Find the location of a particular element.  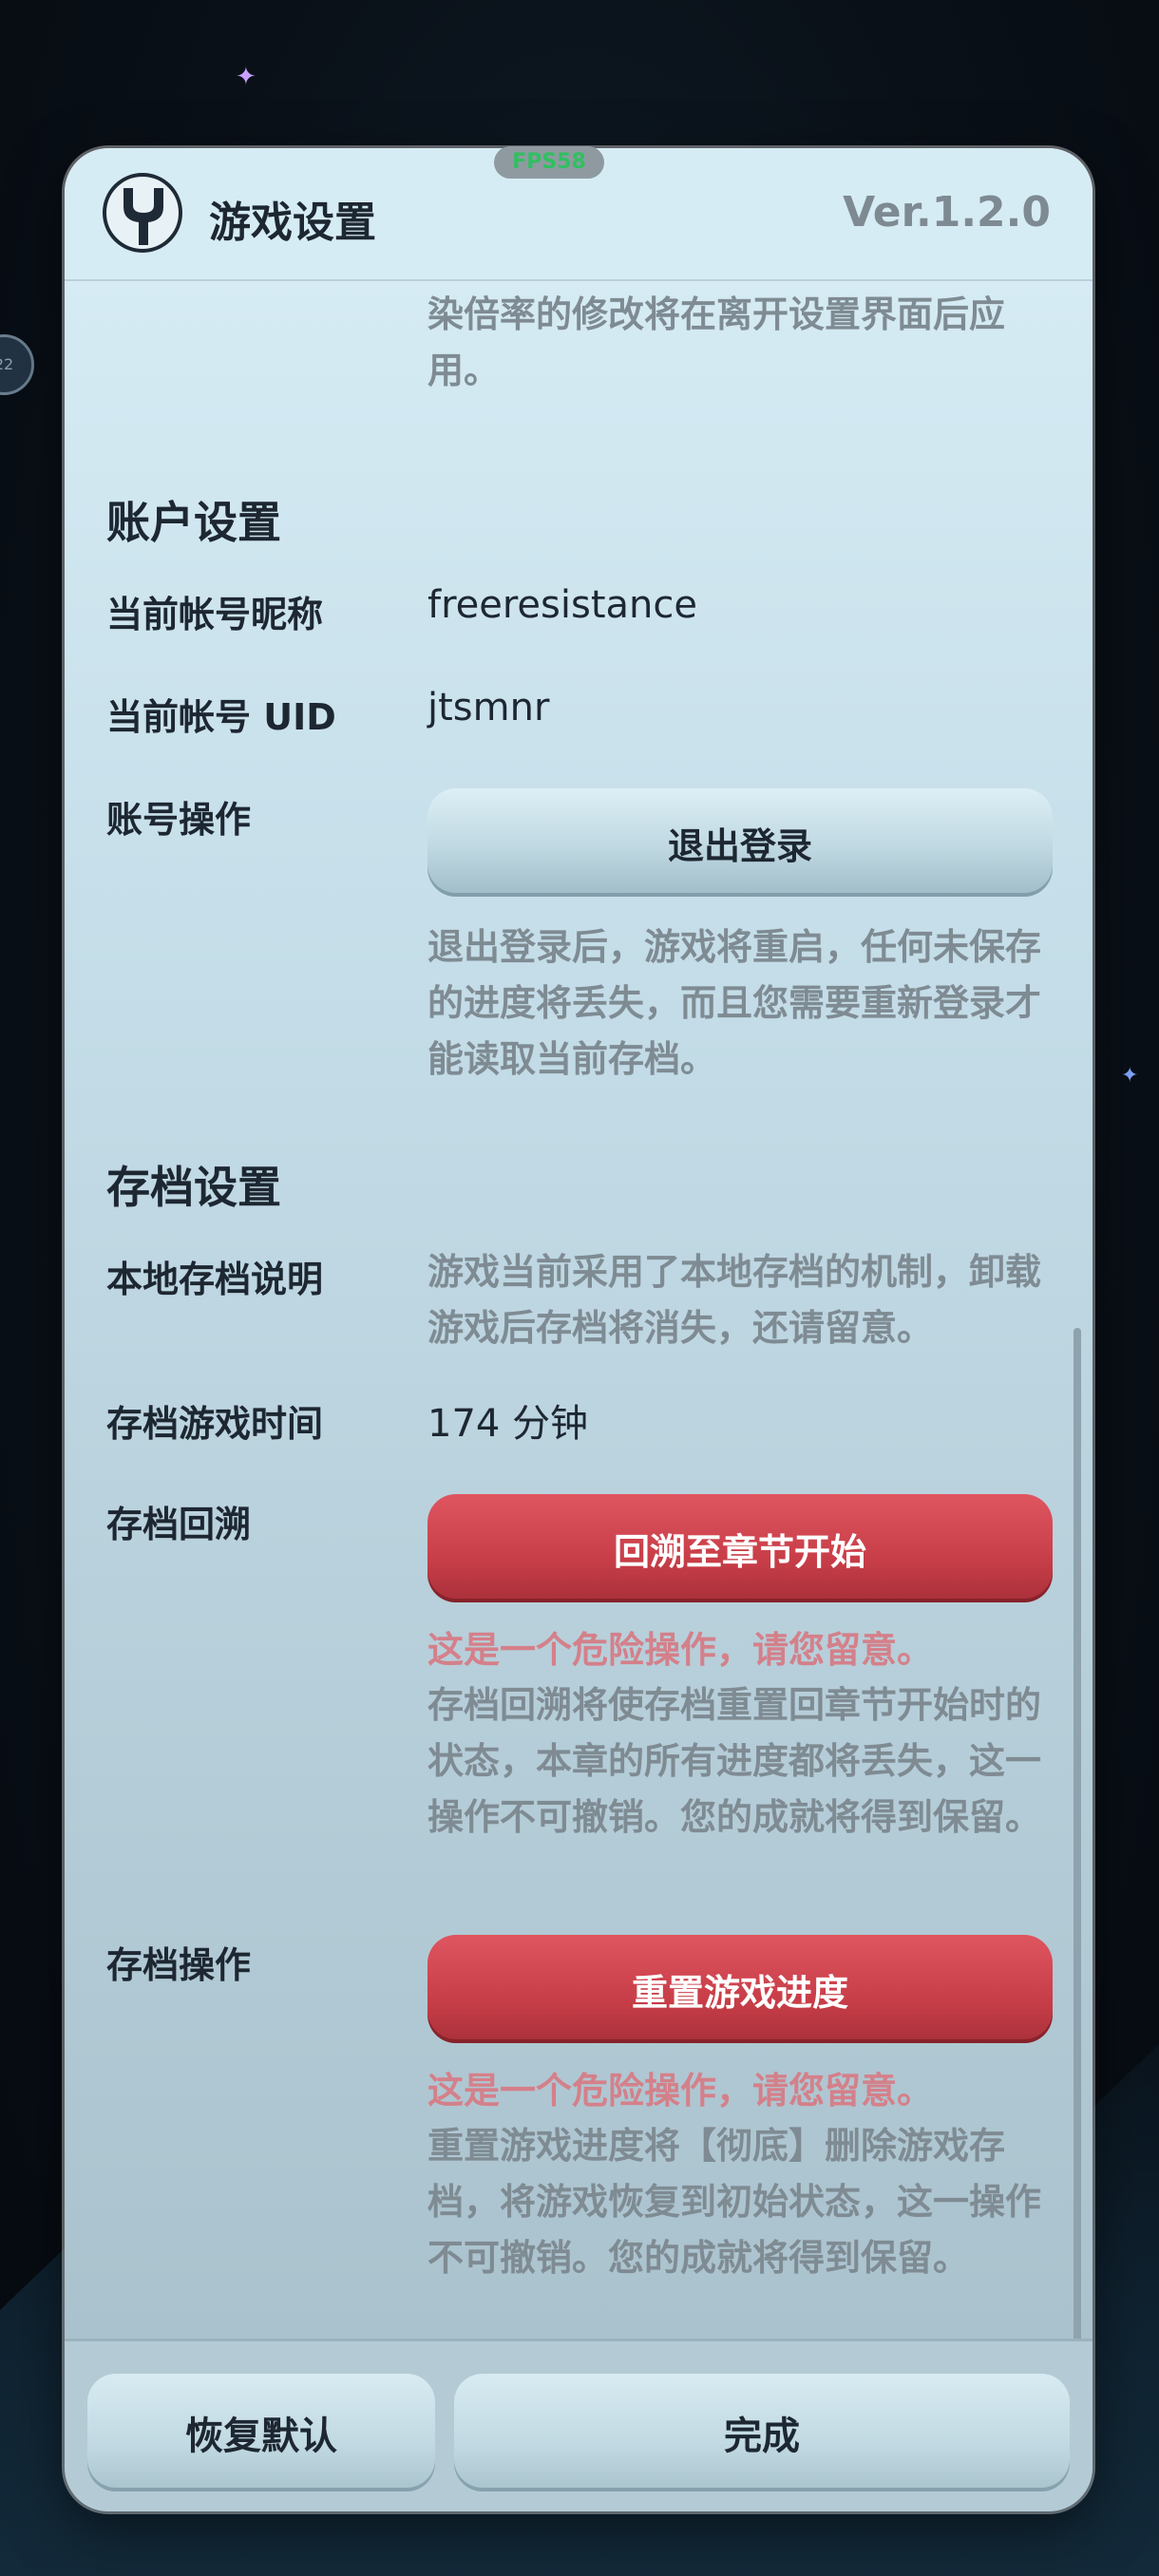

wrench-logo-icon is located at coordinates (142, 213).